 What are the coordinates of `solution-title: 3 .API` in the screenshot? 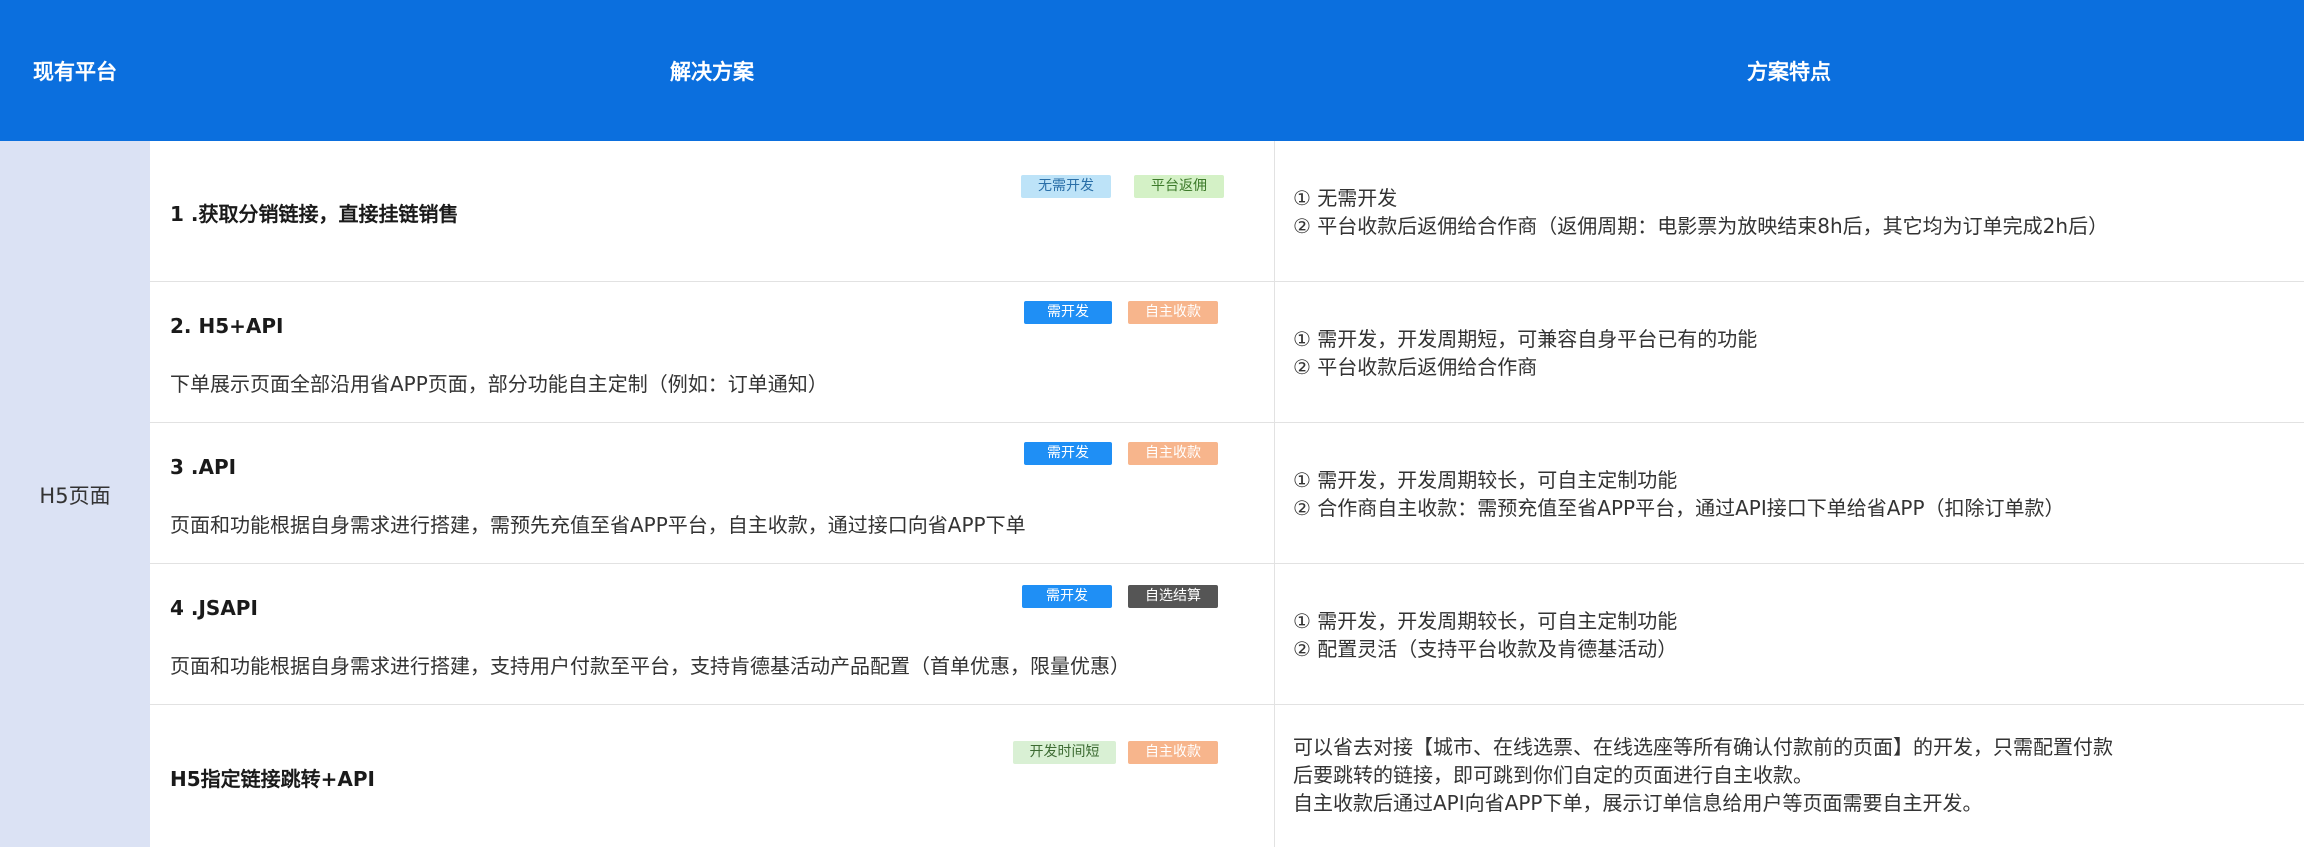 It's located at (203, 467).